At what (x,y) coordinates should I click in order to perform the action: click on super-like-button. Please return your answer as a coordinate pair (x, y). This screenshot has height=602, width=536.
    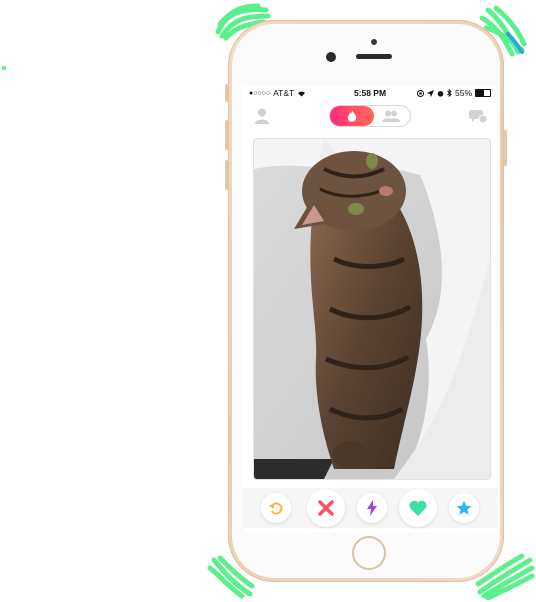
    Looking at the image, I should click on (464, 508).